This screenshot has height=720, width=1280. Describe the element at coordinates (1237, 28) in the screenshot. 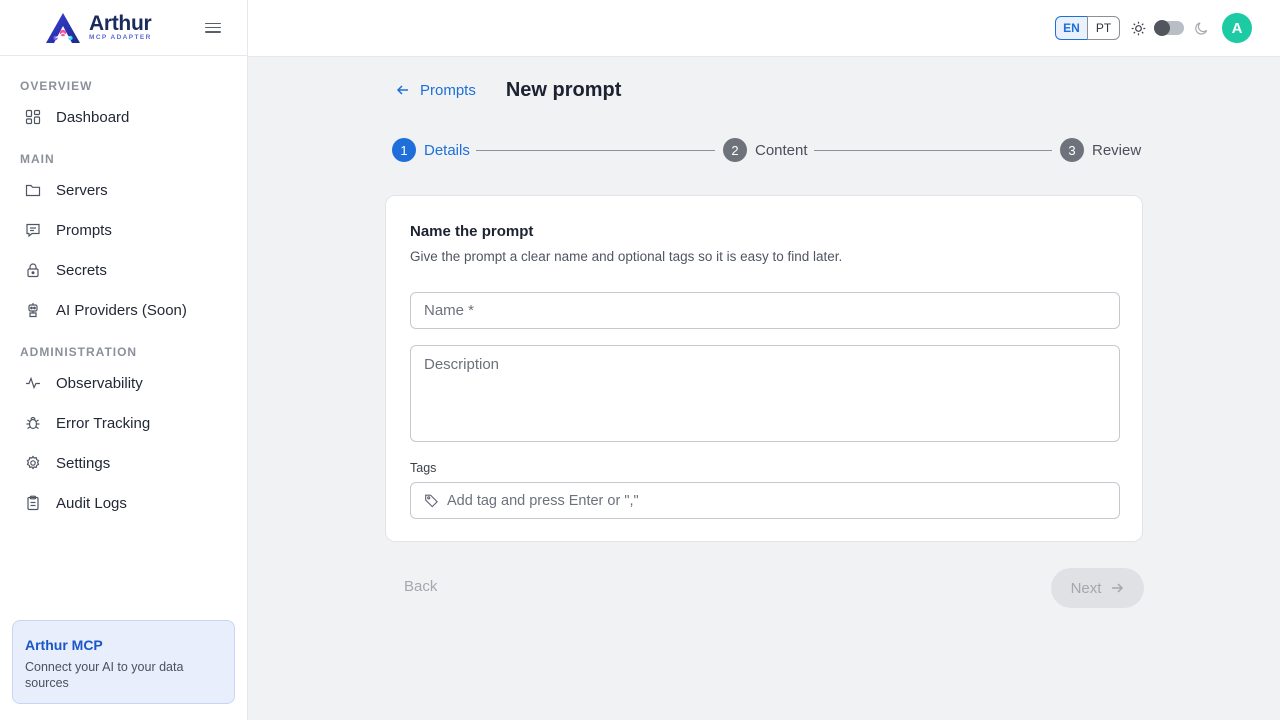

I see `avatar: A` at that location.